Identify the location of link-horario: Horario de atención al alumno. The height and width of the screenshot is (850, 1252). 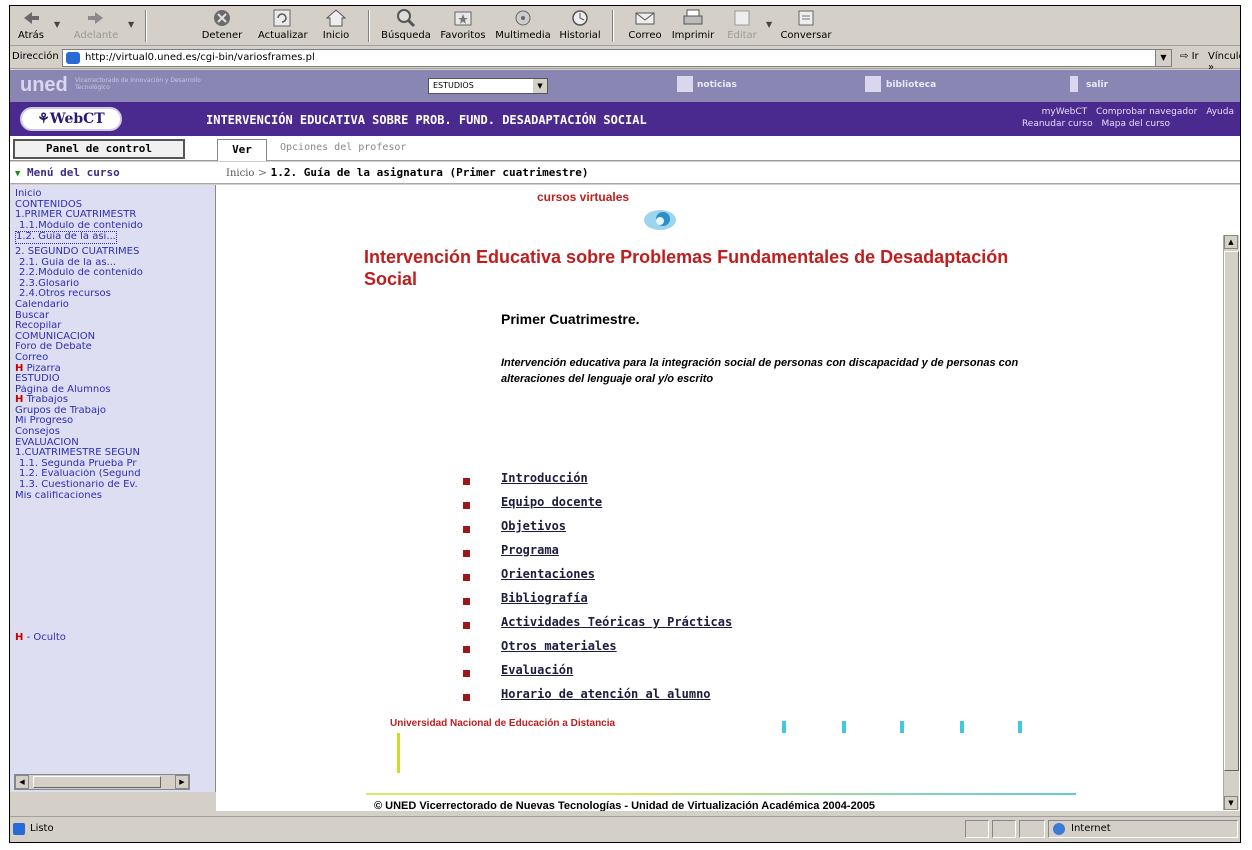
(606, 694).